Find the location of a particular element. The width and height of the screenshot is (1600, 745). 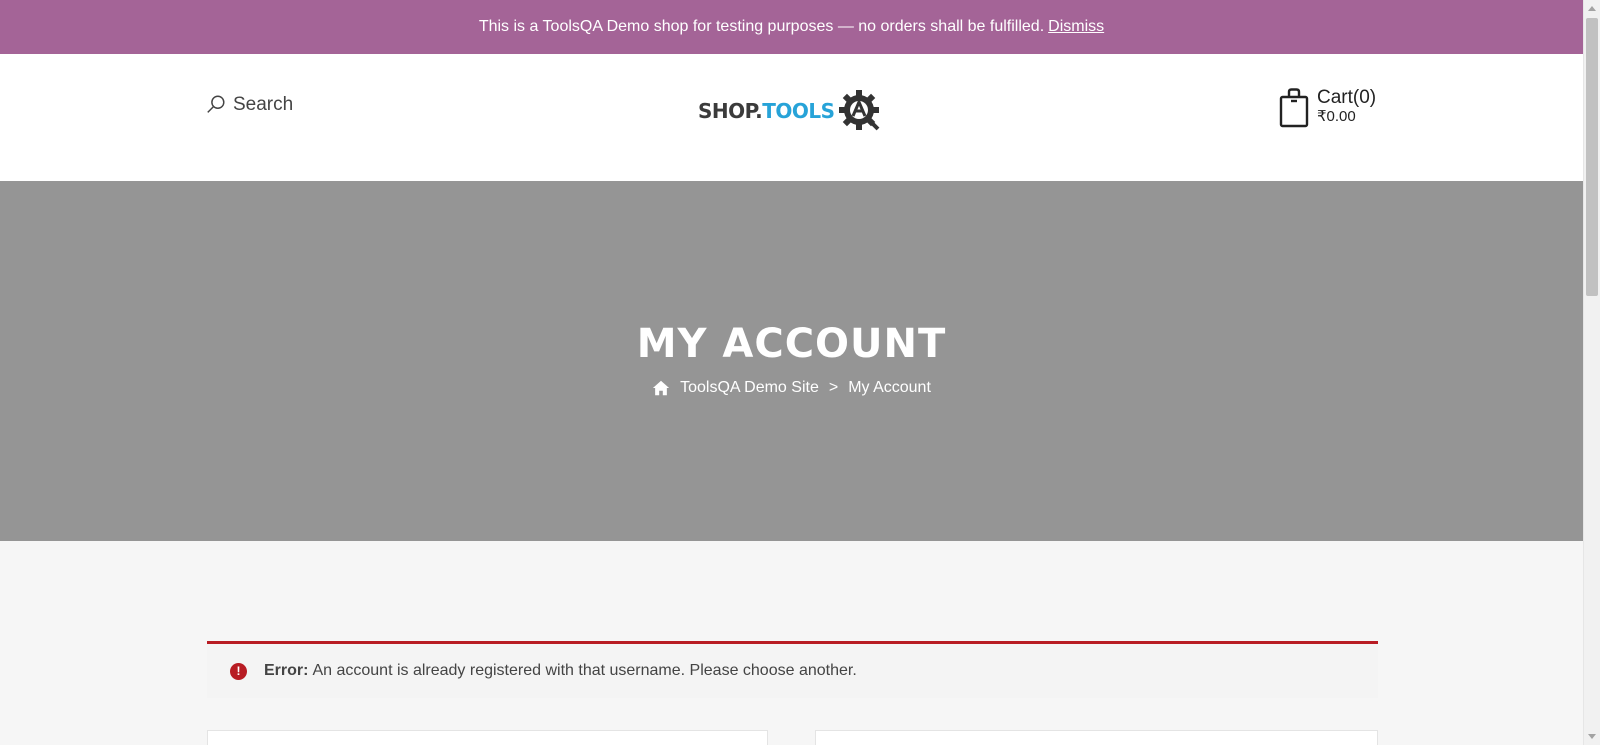

home-icon is located at coordinates (661, 388).